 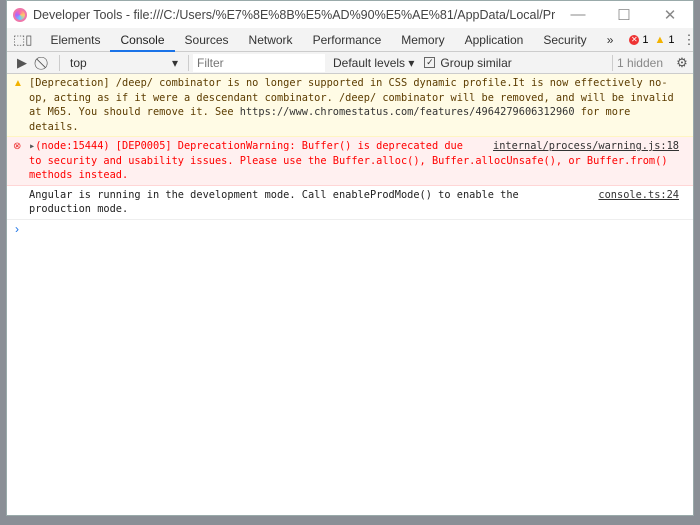 What do you see at coordinates (174, 62) in the screenshot?
I see `dropdown-arrow-icon: ▾` at bounding box center [174, 62].